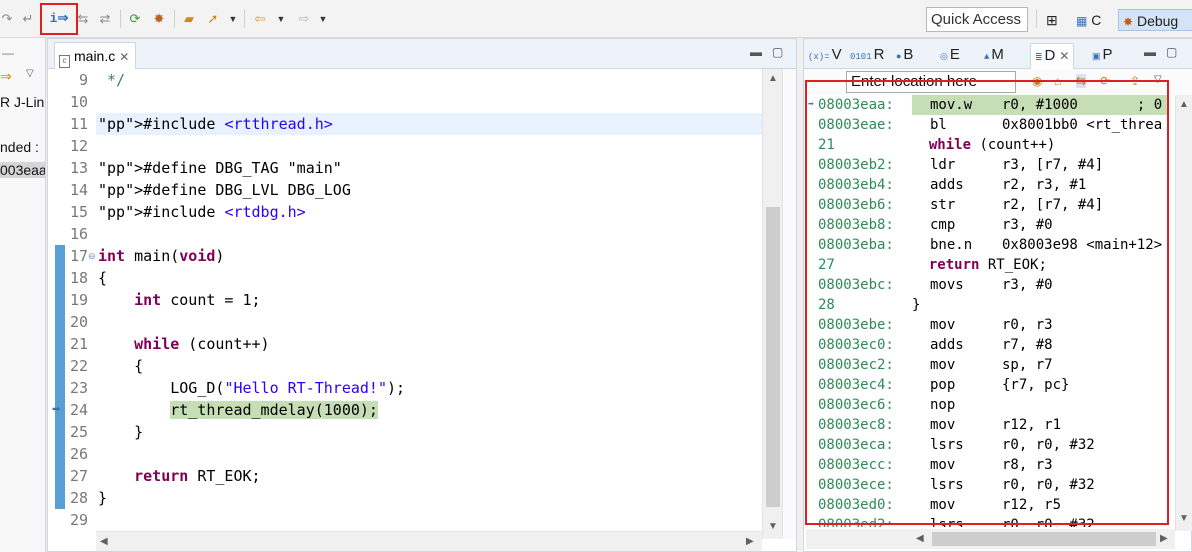 The image size is (1192, 552). What do you see at coordinates (304, 19) in the screenshot?
I see `forward-arrow-icon: ⇨` at bounding box center [304, 19].